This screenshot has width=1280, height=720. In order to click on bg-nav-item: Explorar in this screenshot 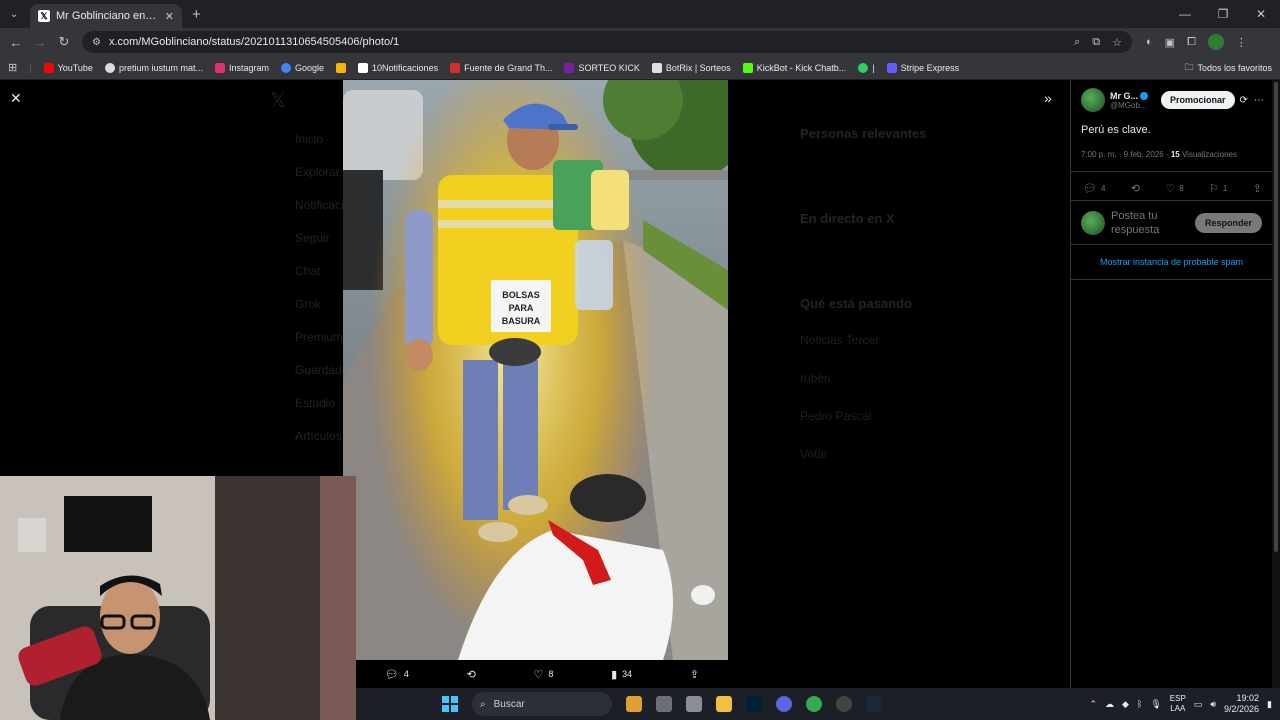, I will do `click(317, 172)`.